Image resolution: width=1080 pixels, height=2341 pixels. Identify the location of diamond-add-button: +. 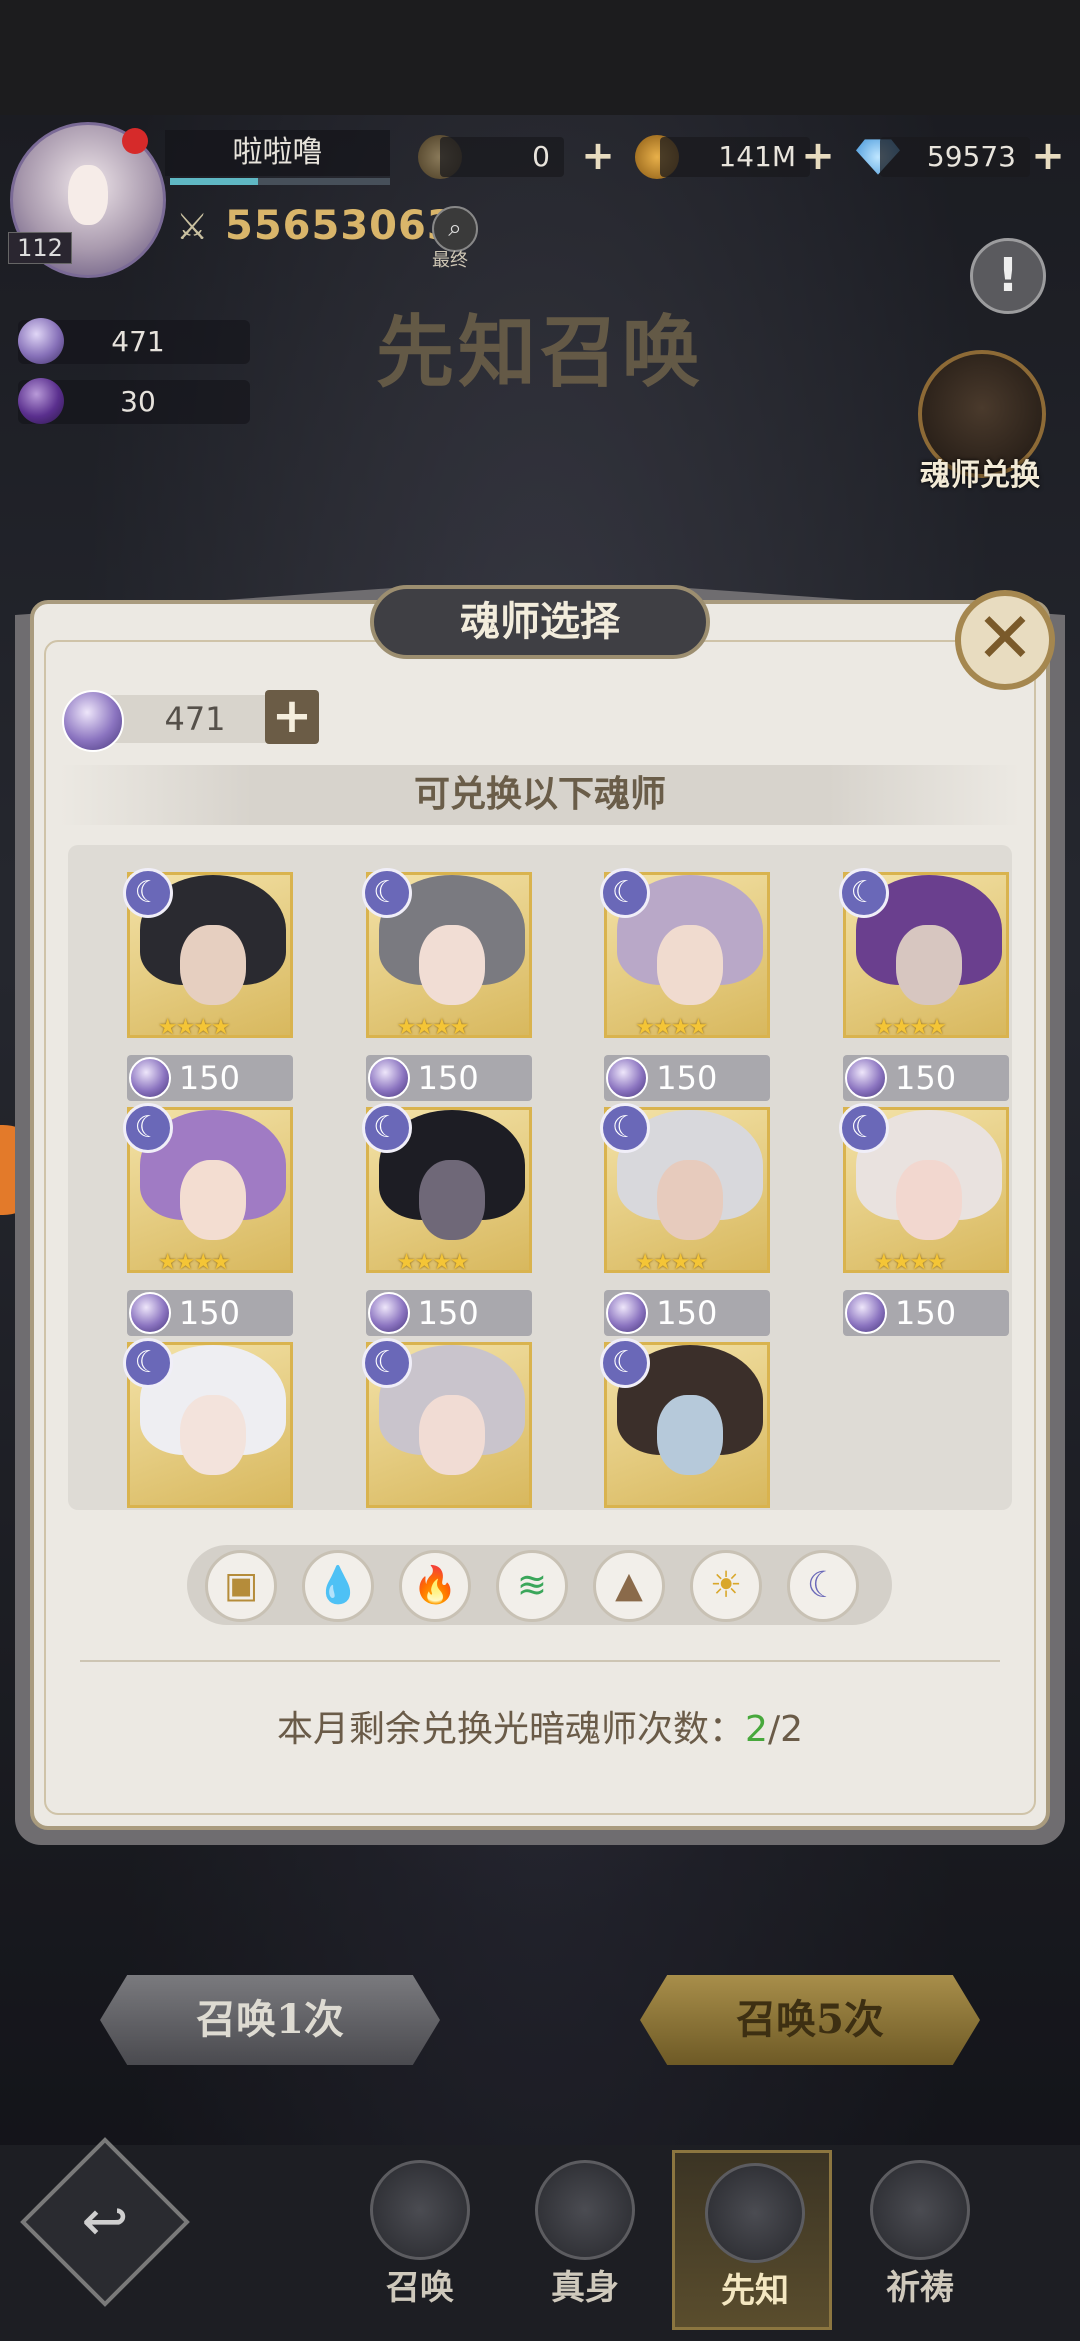
(1048, 156).